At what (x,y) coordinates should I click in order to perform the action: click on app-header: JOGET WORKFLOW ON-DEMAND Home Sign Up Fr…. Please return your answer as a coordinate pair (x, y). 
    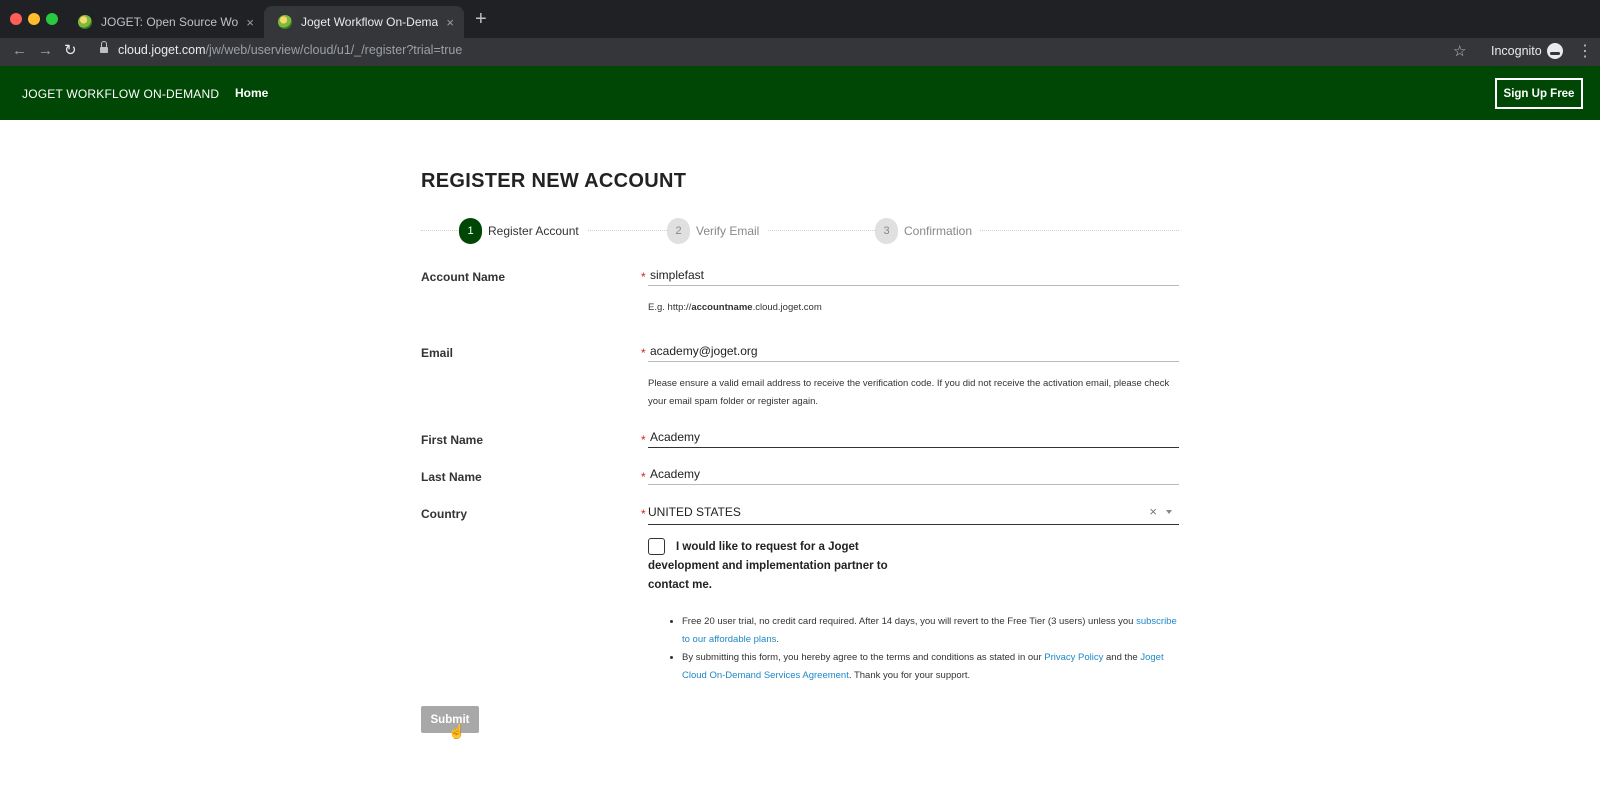
    Looking at the image, I should click on (800, 93).